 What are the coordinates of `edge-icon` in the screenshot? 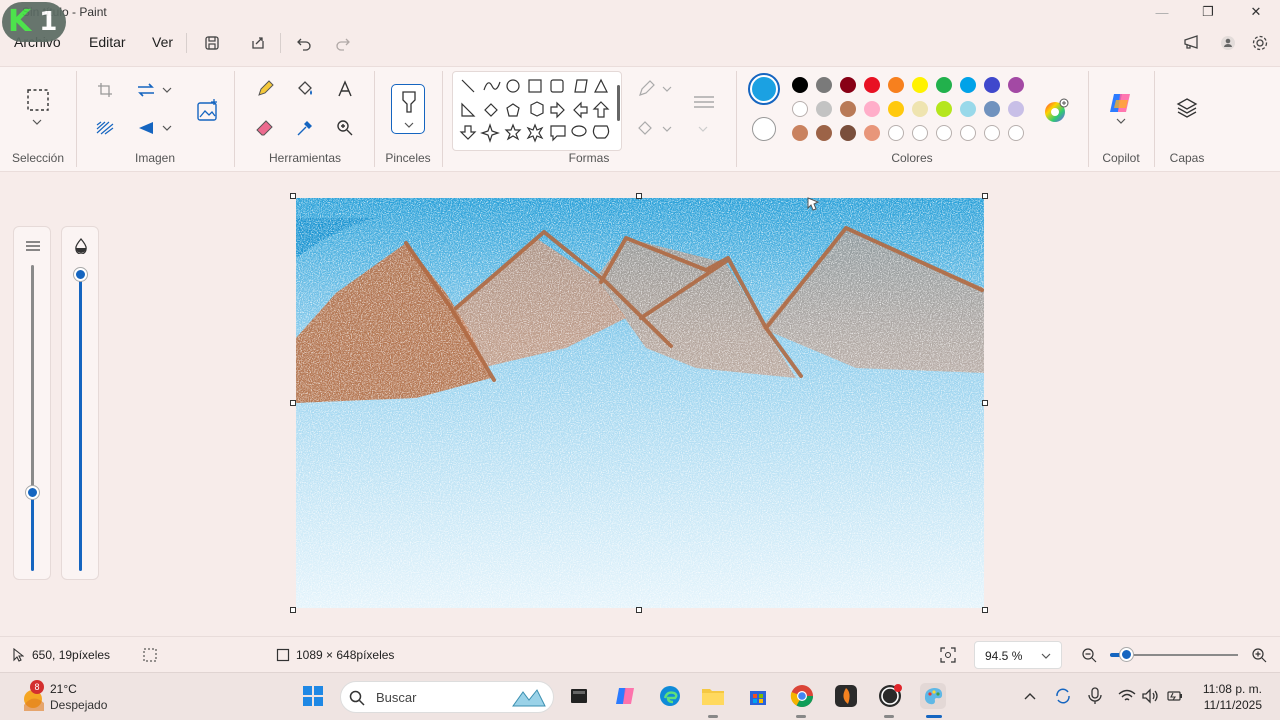 It's located at (670, 696).